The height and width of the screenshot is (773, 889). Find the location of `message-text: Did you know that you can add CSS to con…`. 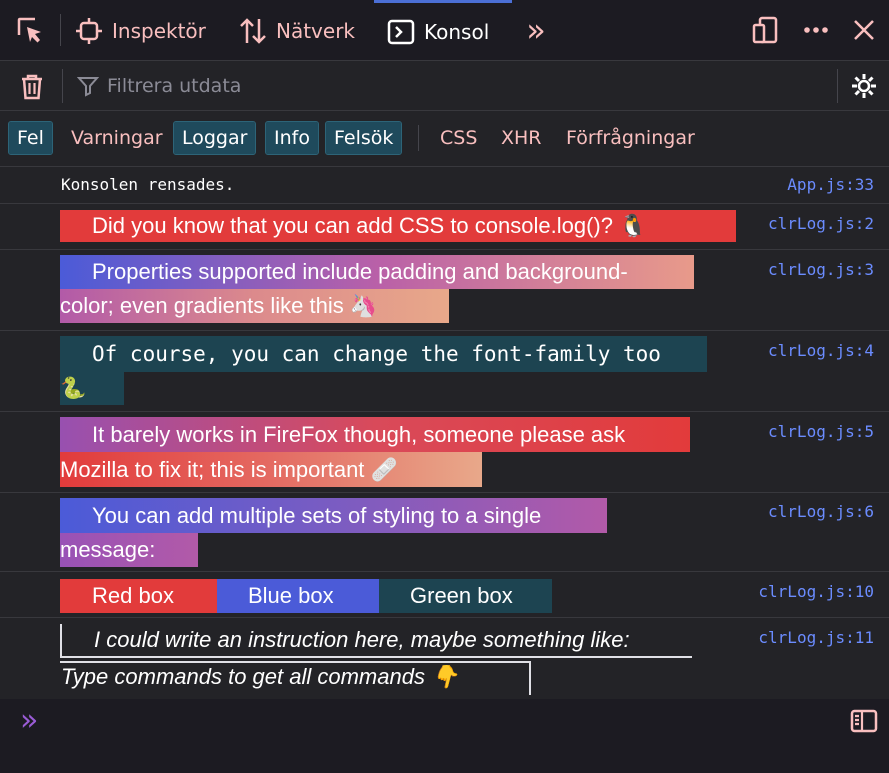

message-text: Did you know that you can add CSS to con… is located at coordinates (398, 226).